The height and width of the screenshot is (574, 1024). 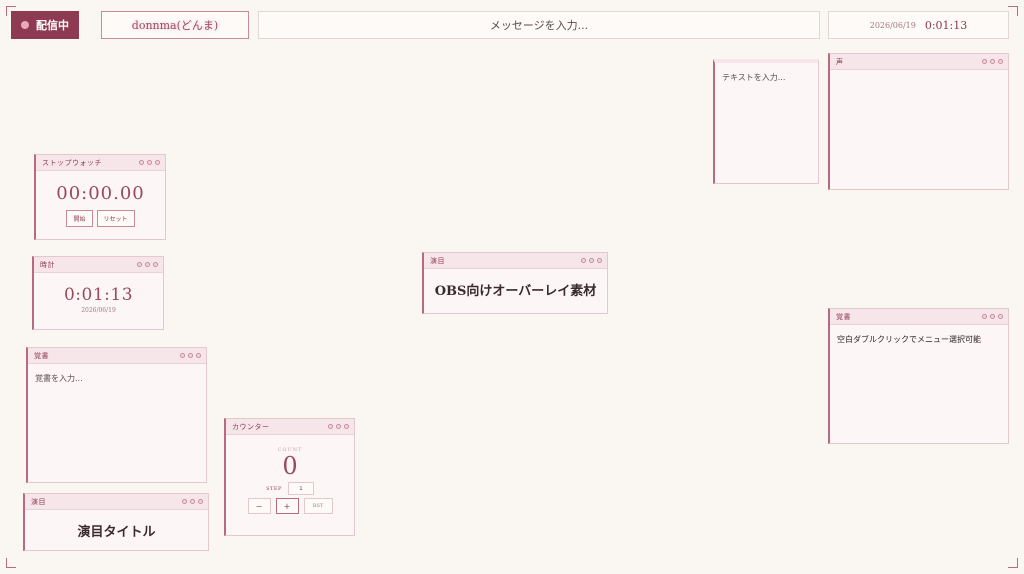 I want to click on memo-widget-right: 覚書 空白ダブルクリックでメニュー選択可能, so click(x=918, y=376).